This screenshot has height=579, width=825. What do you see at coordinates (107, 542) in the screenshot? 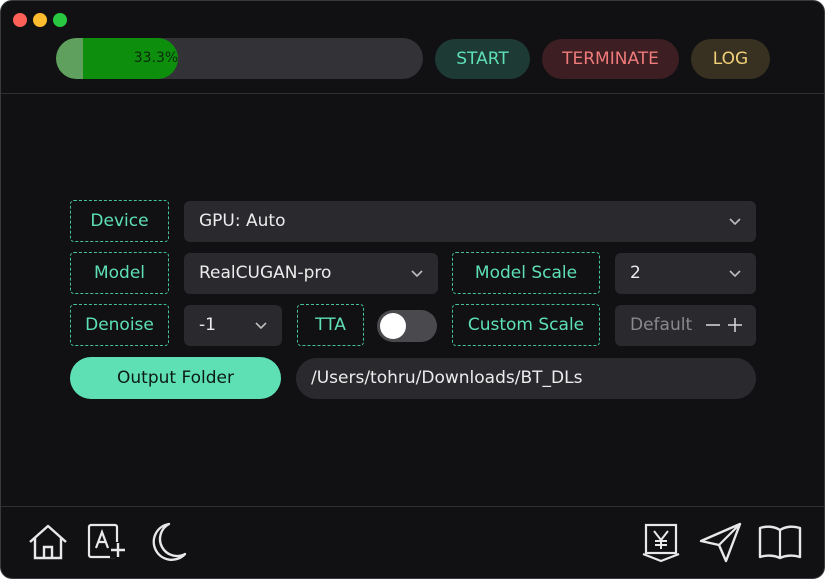
I see `translate-icon` at bounding box center [107, 542].